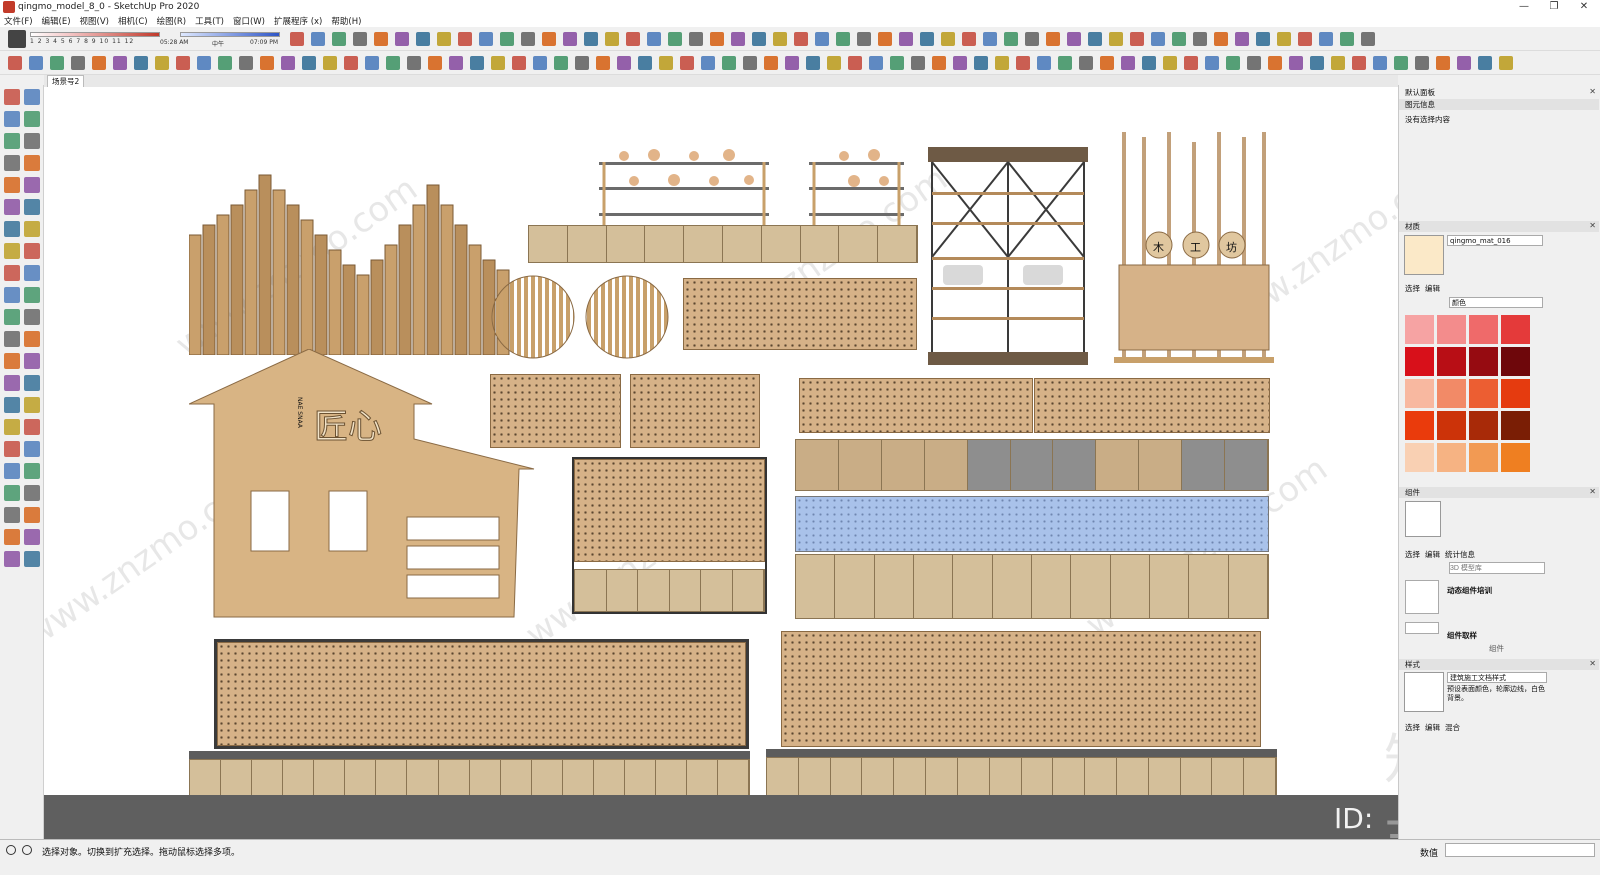  What do you see at coordinates (1432, 288) in the screenshot?
I see `materials-tab-edit: 编辑` at bounding box center [1432, 288].